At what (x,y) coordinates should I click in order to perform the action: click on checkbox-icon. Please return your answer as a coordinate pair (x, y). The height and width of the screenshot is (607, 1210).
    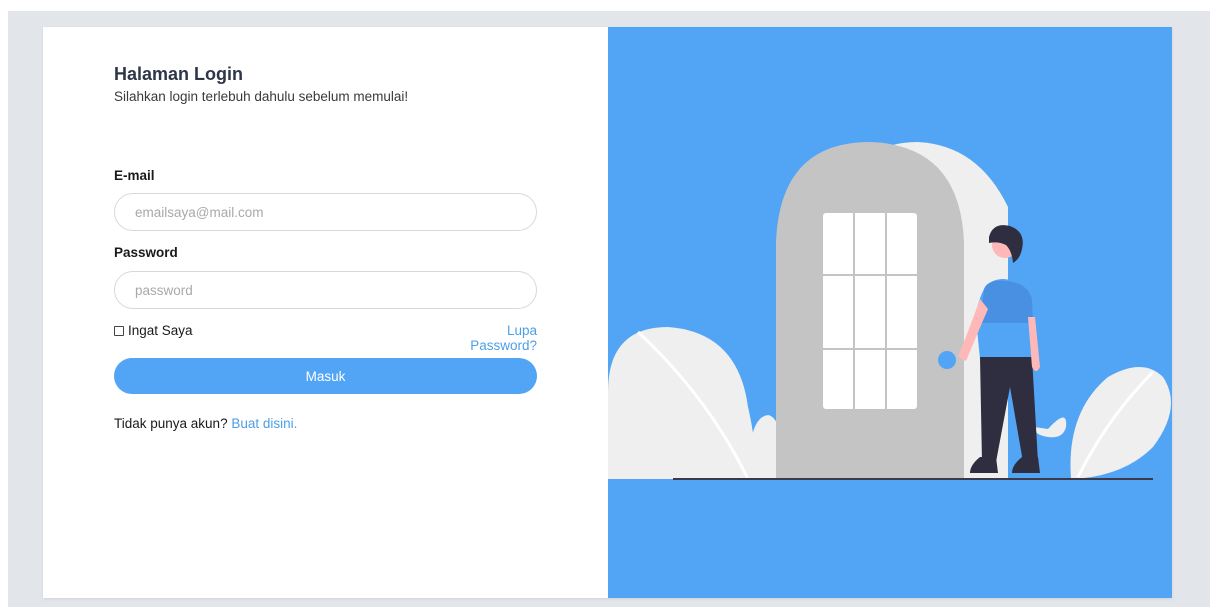
    Looking at the image, I should click on (119, 330).